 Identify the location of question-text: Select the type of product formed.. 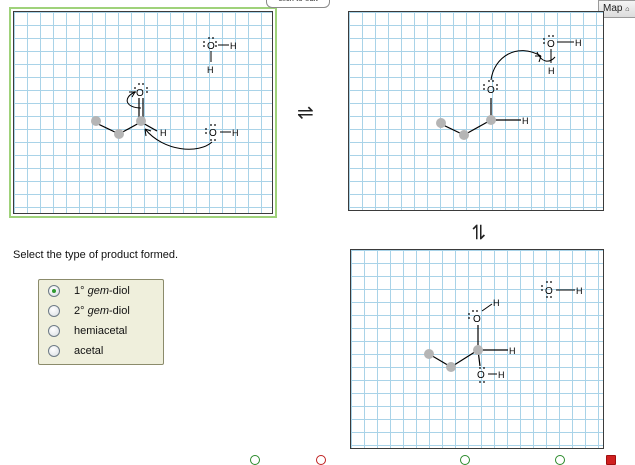
(96, 255).